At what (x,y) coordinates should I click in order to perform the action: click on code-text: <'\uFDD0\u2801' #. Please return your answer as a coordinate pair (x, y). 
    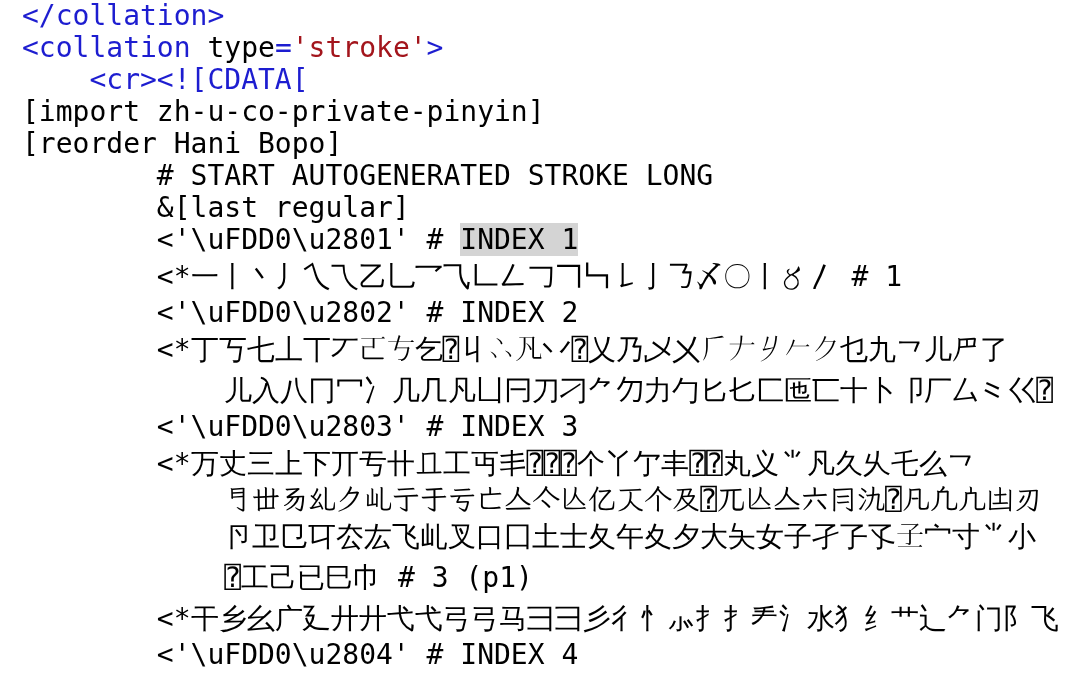
    Looking at the image, I should click on (300, 239).